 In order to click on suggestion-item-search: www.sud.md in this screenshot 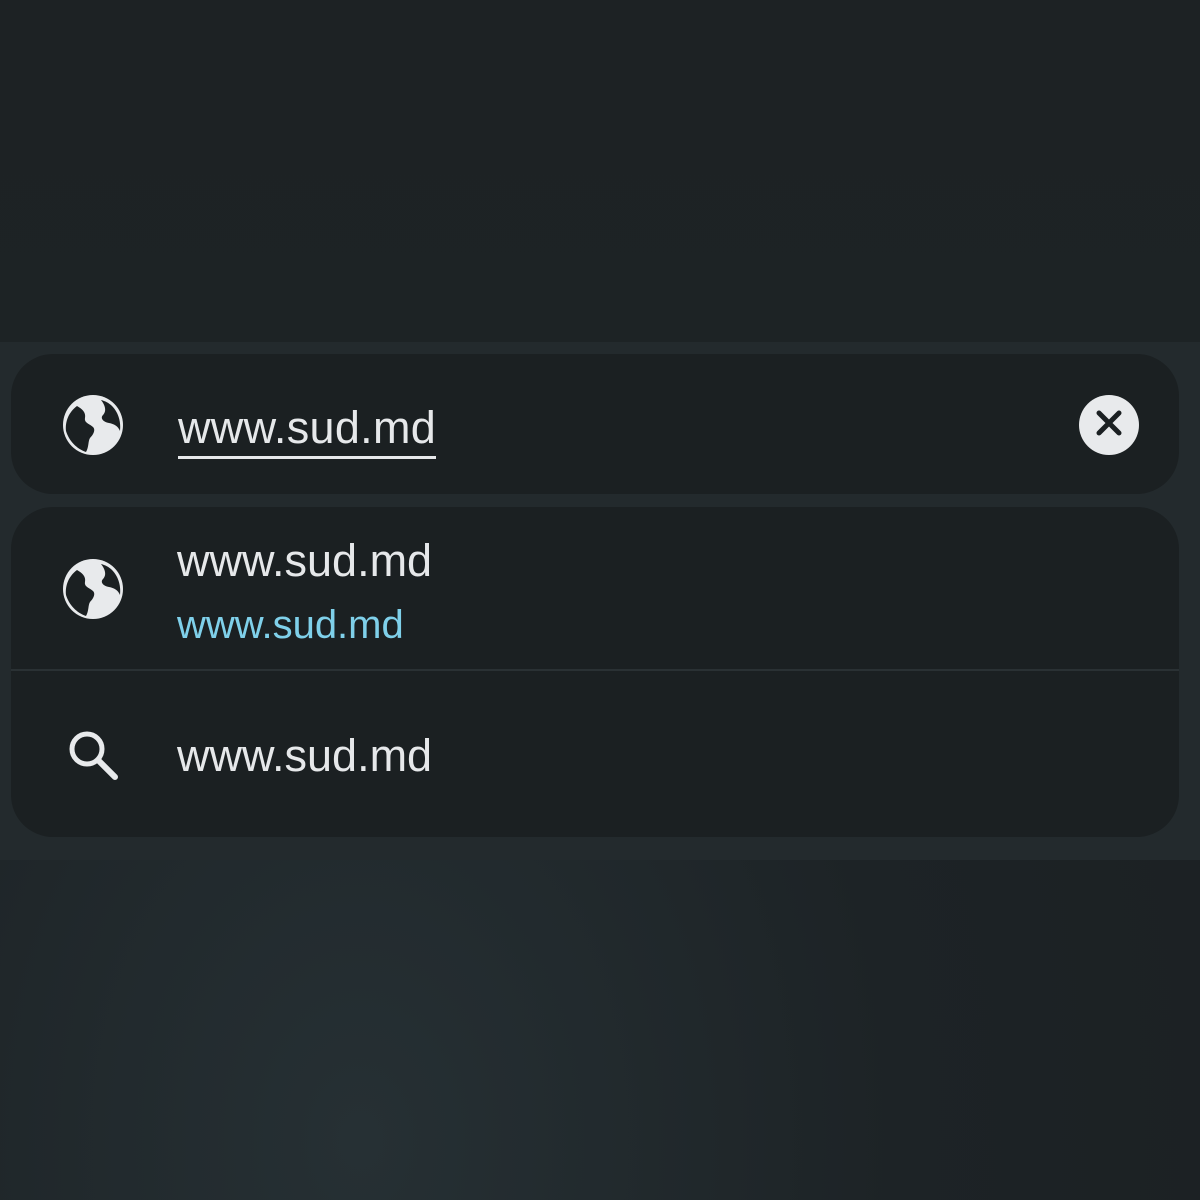, I will do `click(595, 754)`.